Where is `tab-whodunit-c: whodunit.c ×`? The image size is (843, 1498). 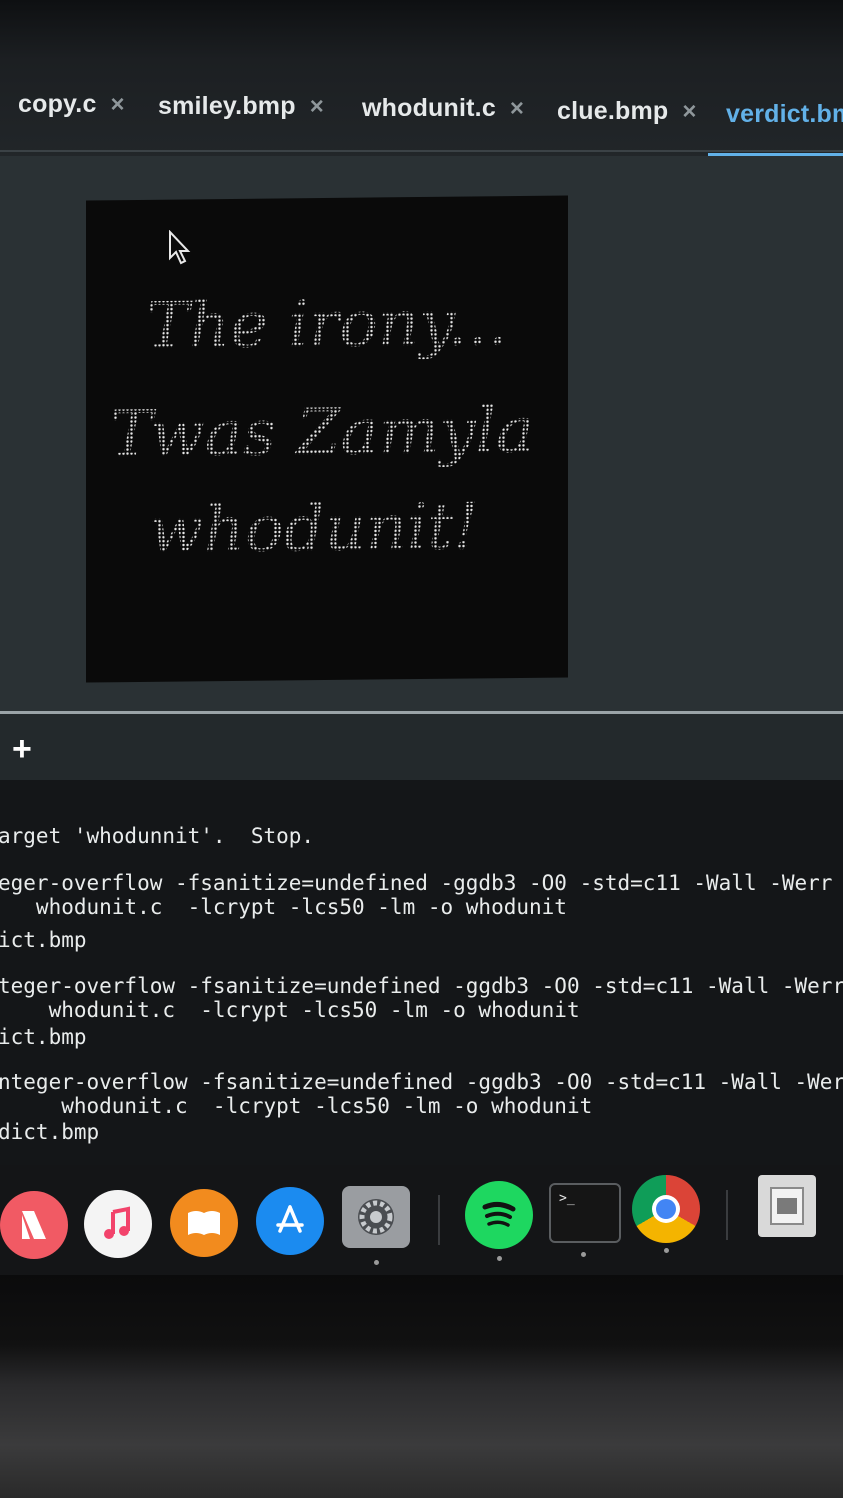 tab-whodunit-c: whodunit.c × is located at coordinates (443, 108).